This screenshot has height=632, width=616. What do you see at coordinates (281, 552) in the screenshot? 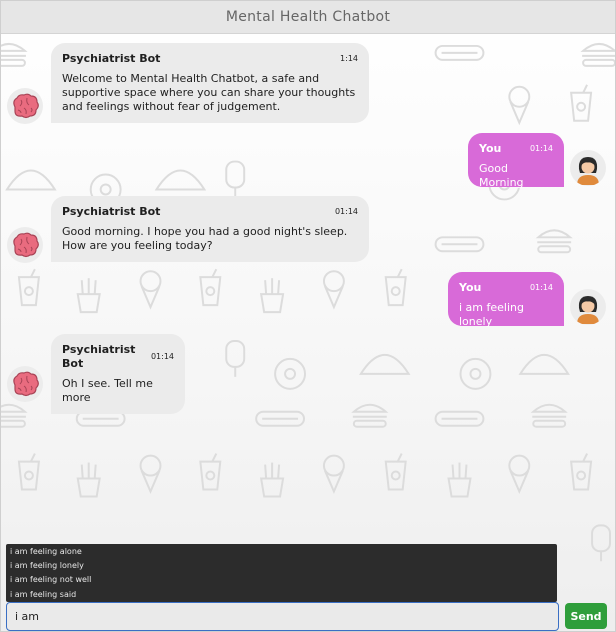
I see `autocomplete-option: i am feeling alone` at bounding box center [281, 552].